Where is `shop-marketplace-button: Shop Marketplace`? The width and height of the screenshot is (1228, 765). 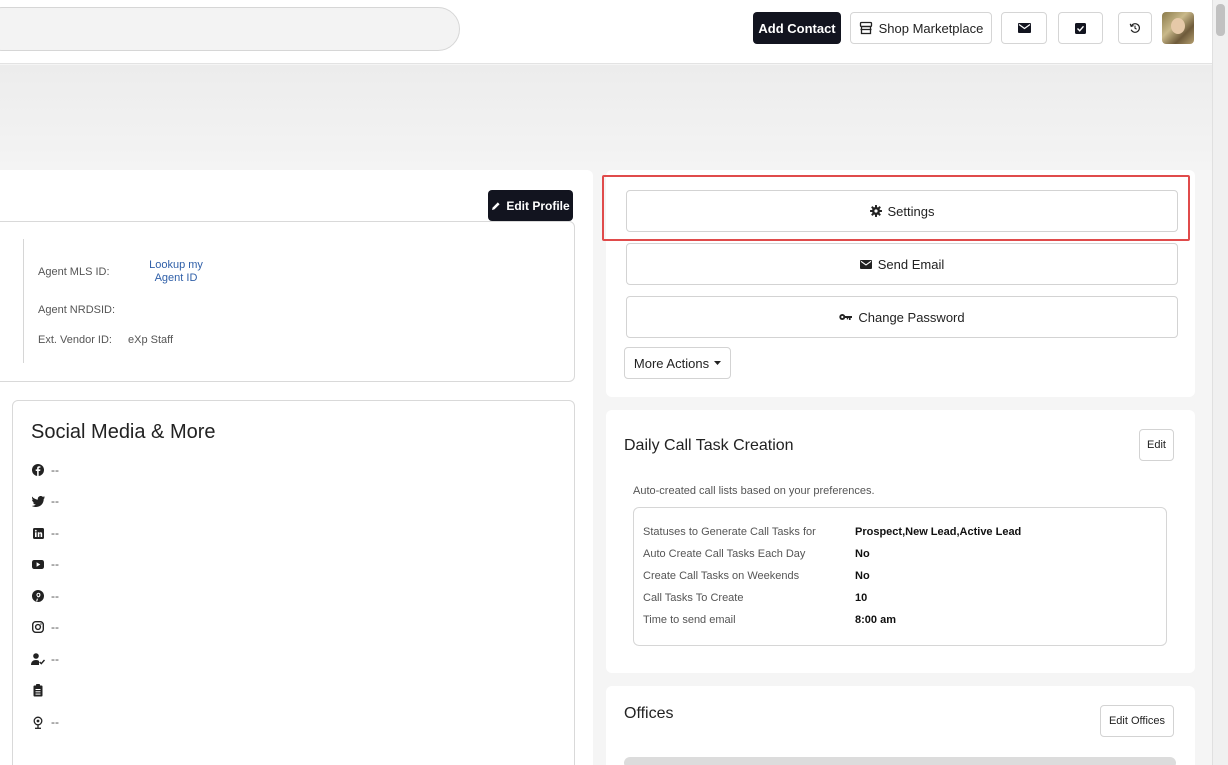 shop-marketplace-button: Shop Marketplace is located at coordinates (921, 28).